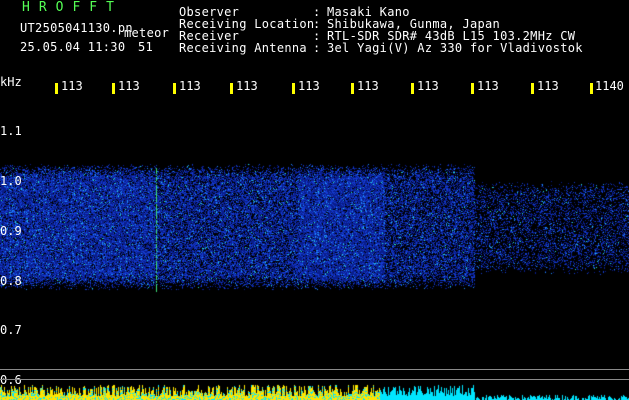  I want to click on datetime-label: 25.05.04 11:30, so click(73, 47).